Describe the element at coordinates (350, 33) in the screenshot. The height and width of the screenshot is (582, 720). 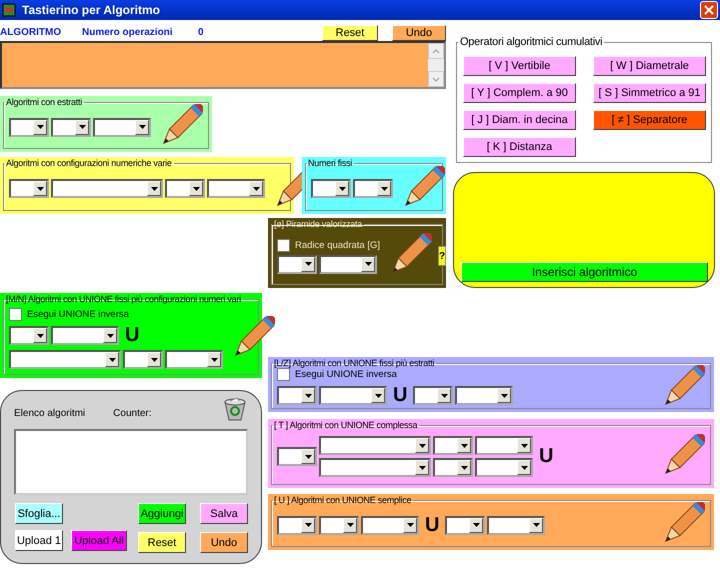
I see `header-button: Reset` at that location.